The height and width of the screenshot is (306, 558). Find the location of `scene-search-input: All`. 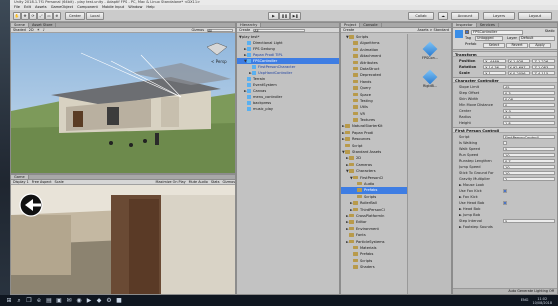

scene-search-input: All is located at coordinates (220, 30).